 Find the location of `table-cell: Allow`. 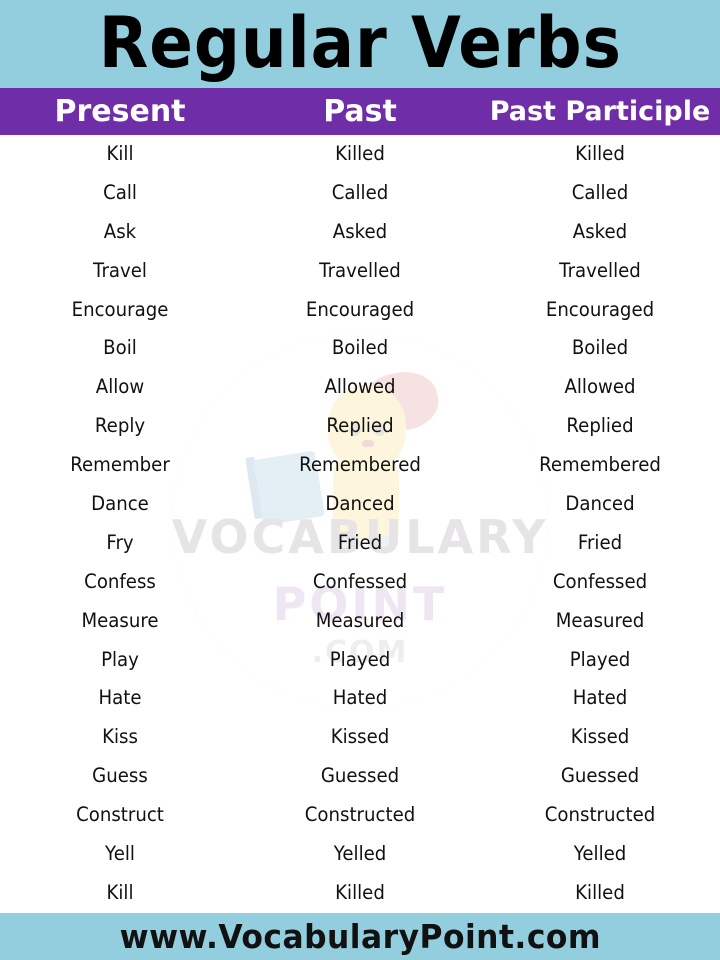

table-cell: Allow is located at coordinates (120, 387).